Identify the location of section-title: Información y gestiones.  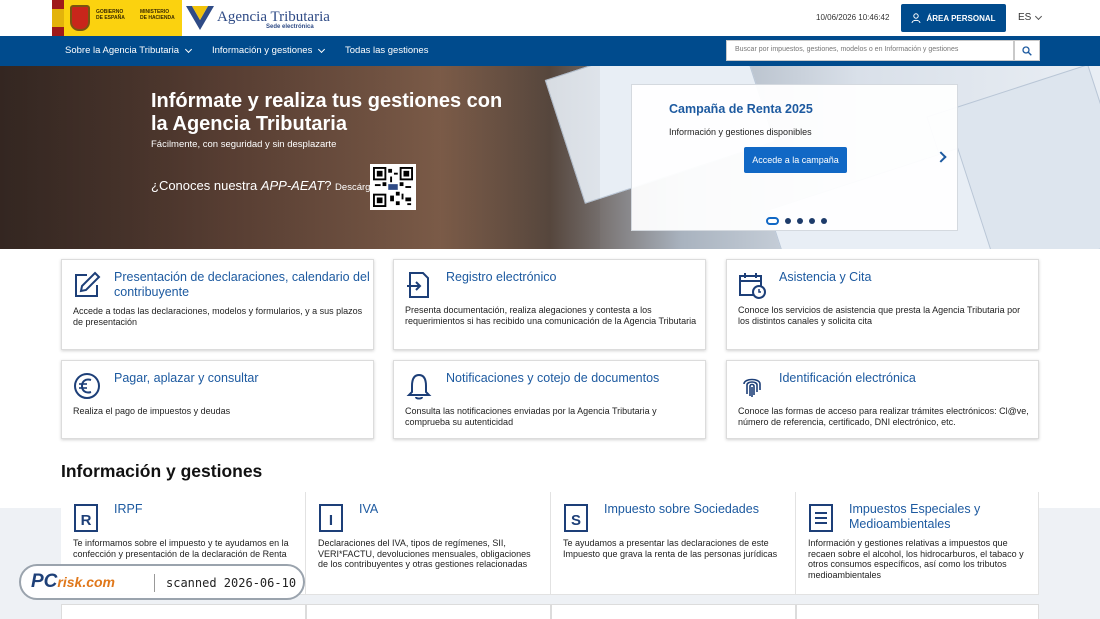
(162, 471).